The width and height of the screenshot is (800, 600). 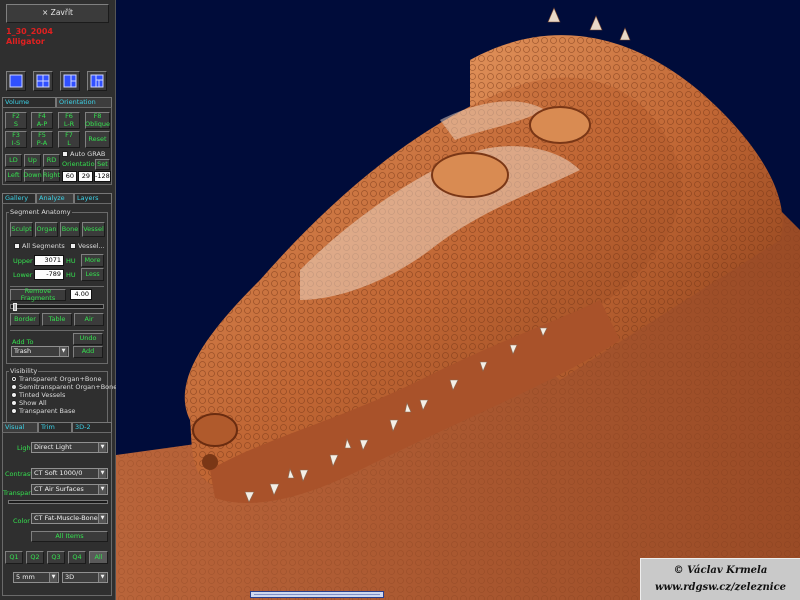 What do you see at coordinates (77, 557) in the screenshot?
I see `quadrant-q4-button: Q4` at bounding box center [77, 557].